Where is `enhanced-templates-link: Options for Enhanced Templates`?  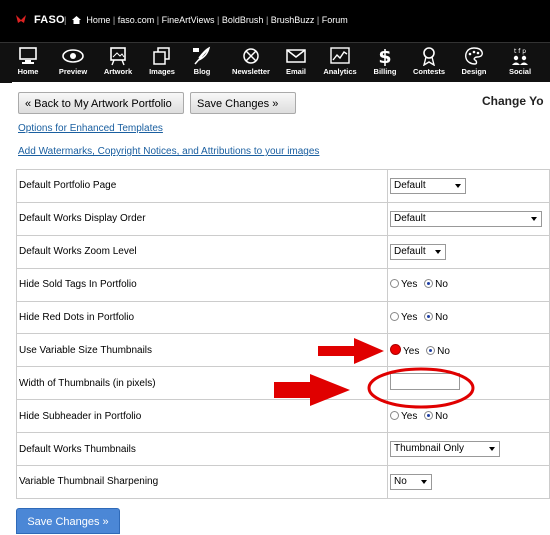
enhanced-templates-link: Options for Enhanced Templates is located at coordinates (90, 128).